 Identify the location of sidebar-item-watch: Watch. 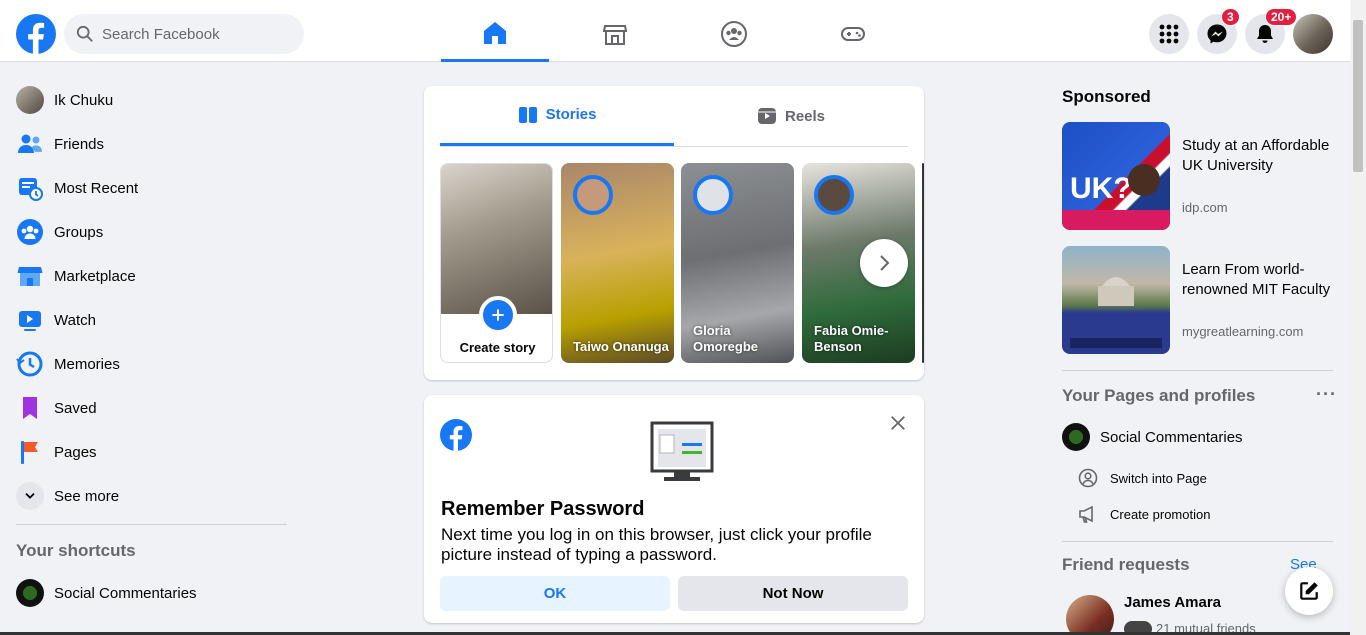
(153, 320).